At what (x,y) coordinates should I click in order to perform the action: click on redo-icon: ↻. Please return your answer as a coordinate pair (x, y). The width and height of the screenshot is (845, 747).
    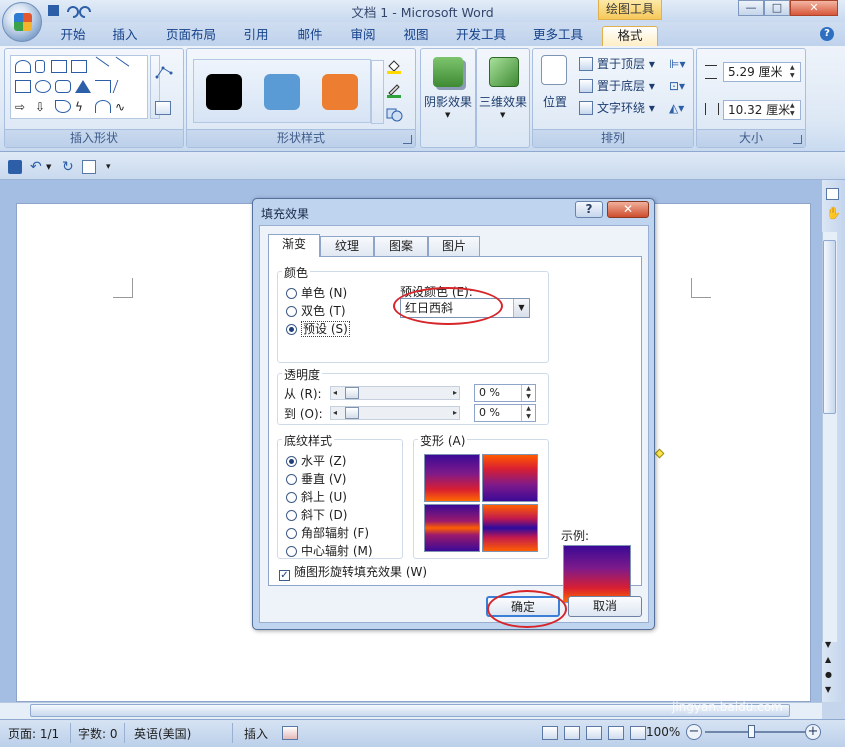
    Looking at the image, I should click on (69, 167).